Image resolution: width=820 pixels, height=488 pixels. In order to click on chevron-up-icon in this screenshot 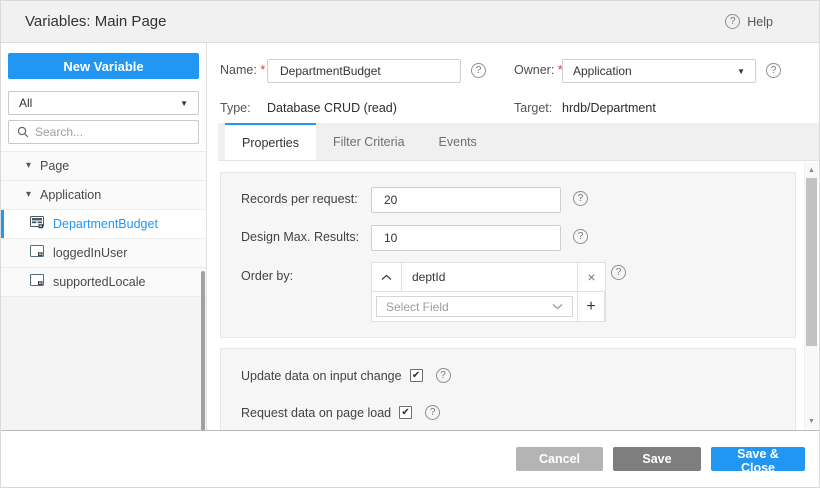, I will do `click(386, 277)`.